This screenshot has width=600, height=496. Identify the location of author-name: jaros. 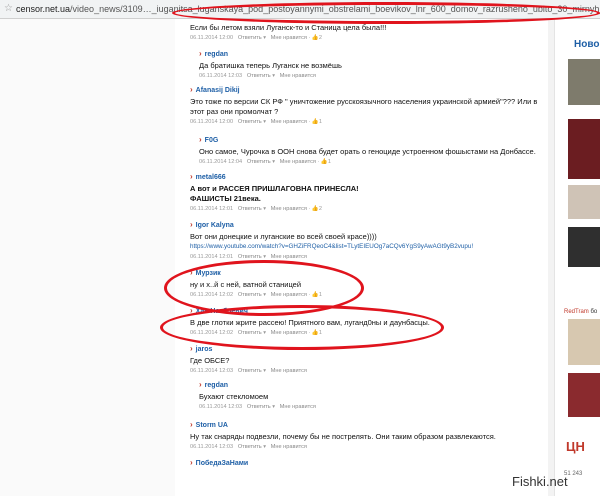
(204, 349).